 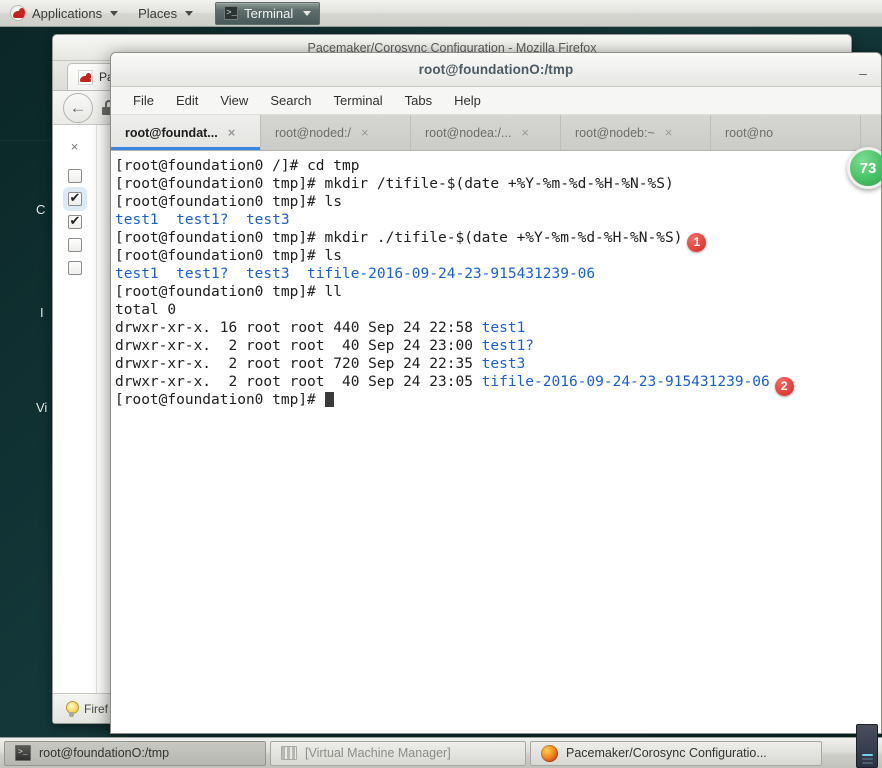 What do you see at coordinates (508, 346) in the screenshot?
I see `ll-row-name: test1?` at bounding box center [508, 346].